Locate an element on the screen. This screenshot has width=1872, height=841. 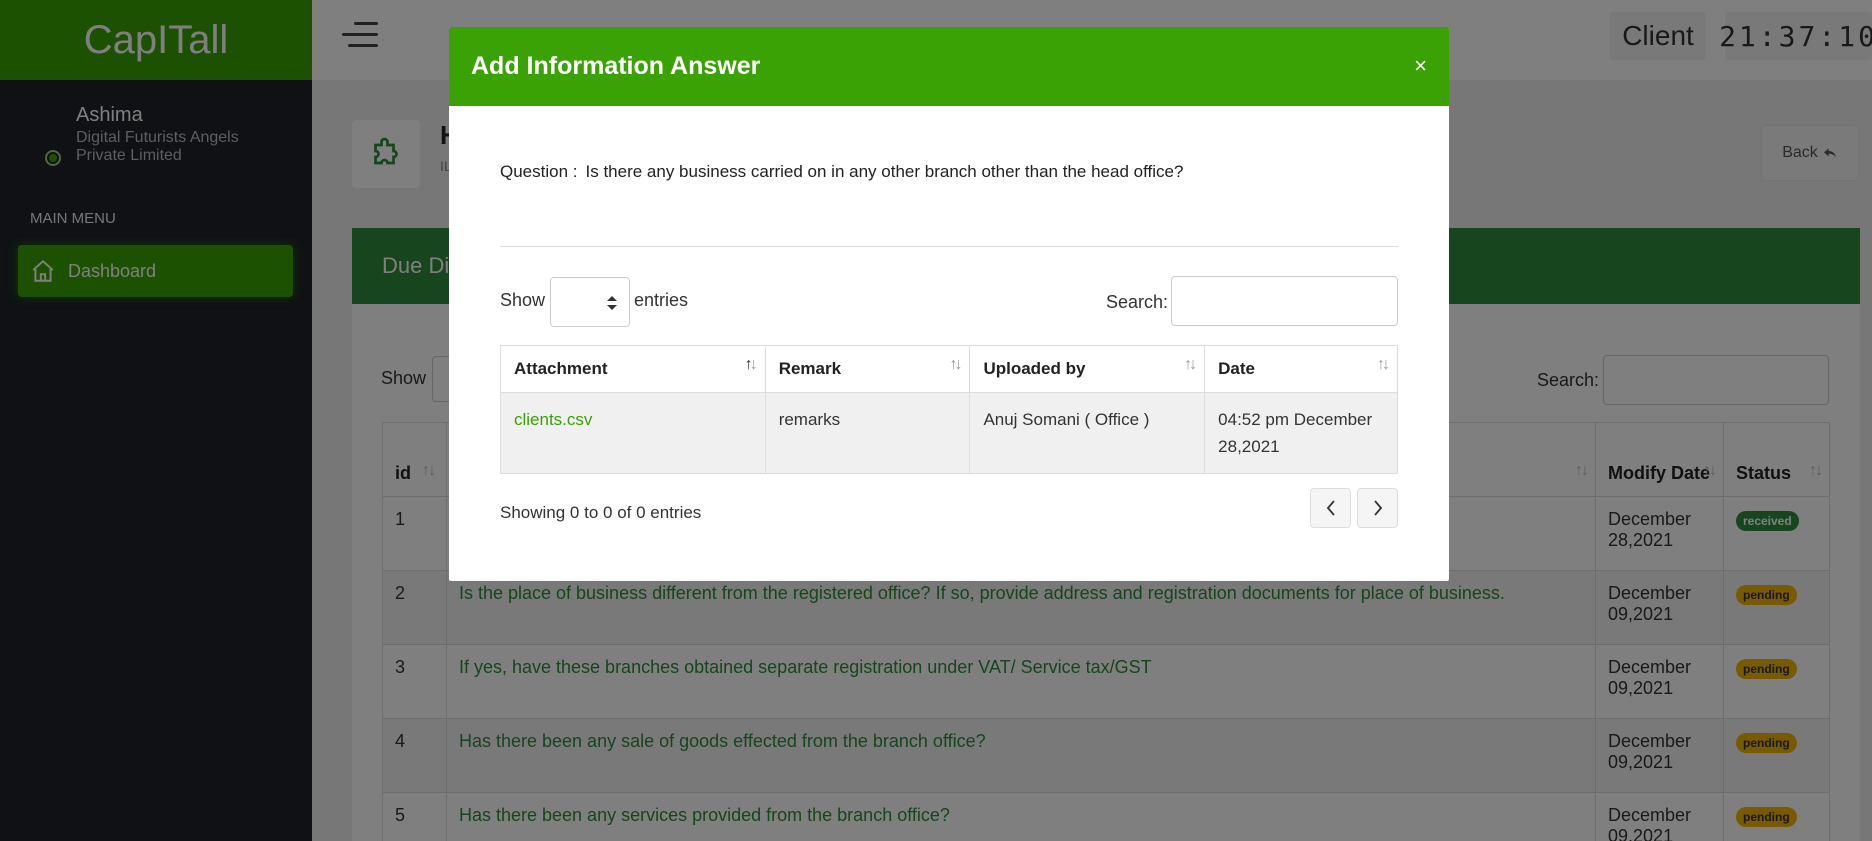
modal-title: Add Information Answer is located at coordinates (616, 66).